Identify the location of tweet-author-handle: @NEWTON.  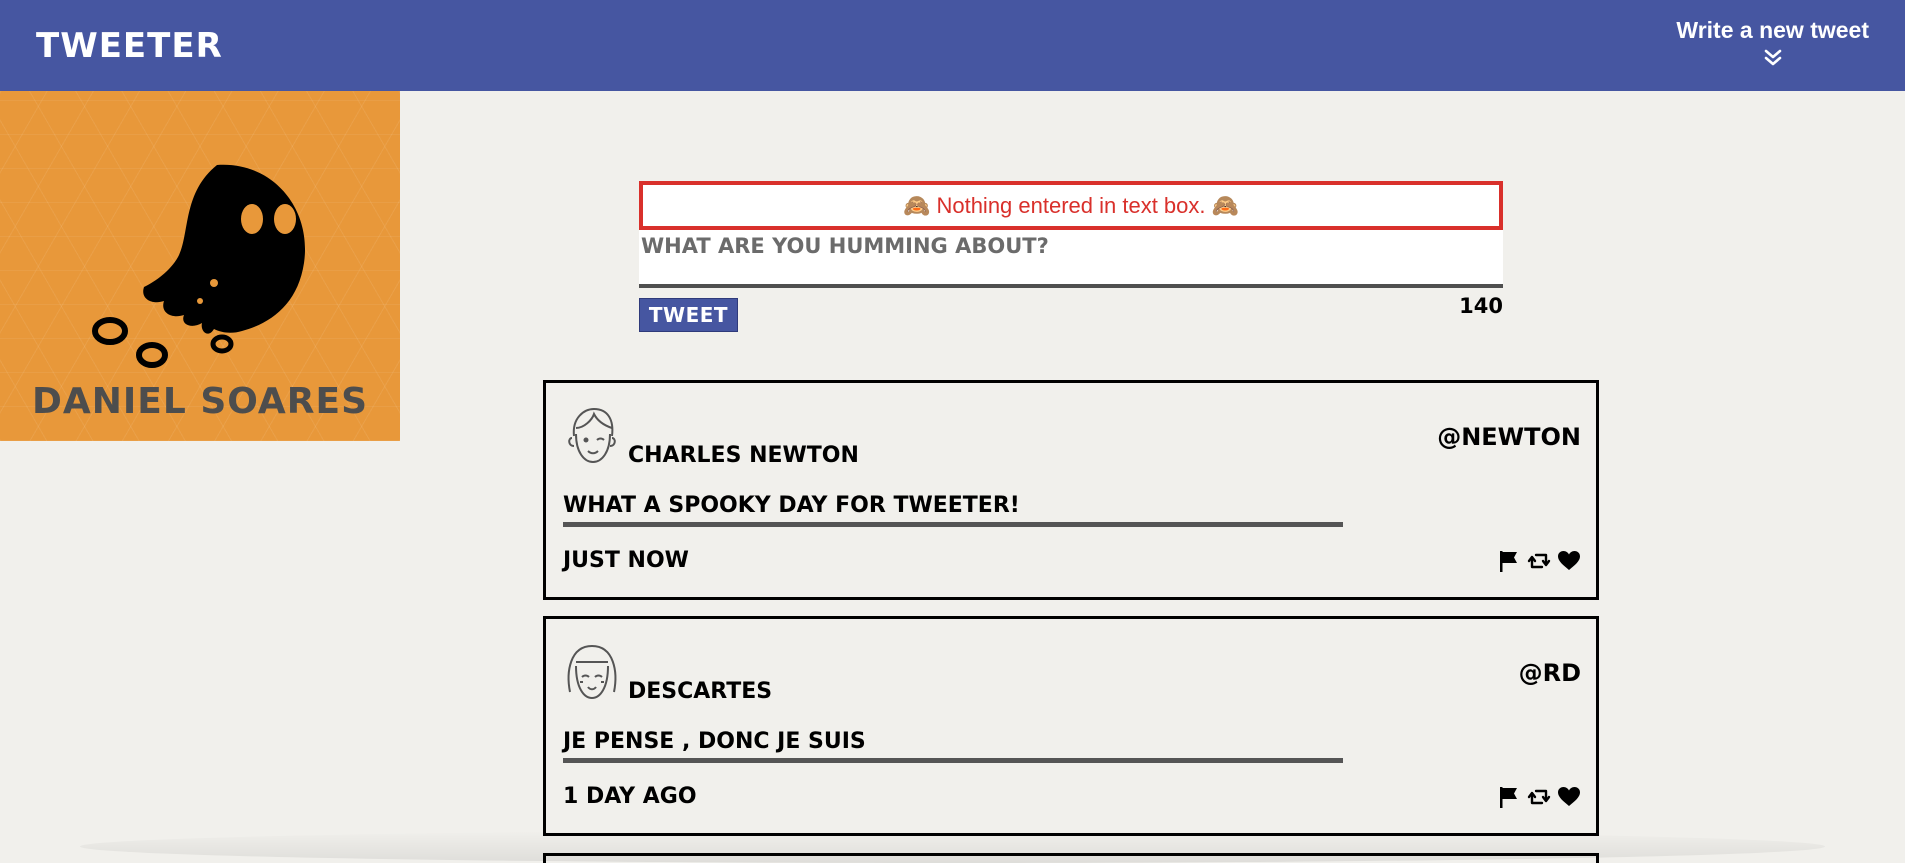
(1509, 437).